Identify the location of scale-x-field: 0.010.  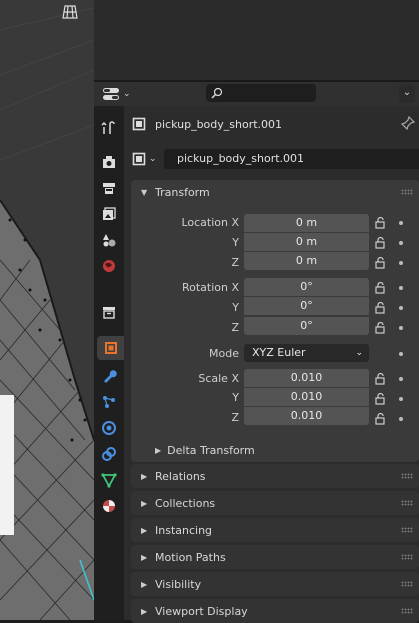
(306, 378).